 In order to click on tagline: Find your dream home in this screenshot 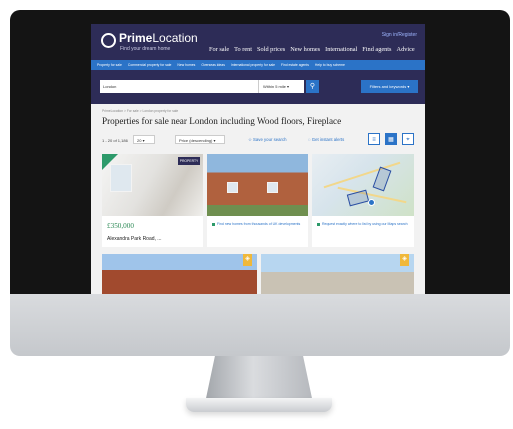, I will do `click(145, 49)`.